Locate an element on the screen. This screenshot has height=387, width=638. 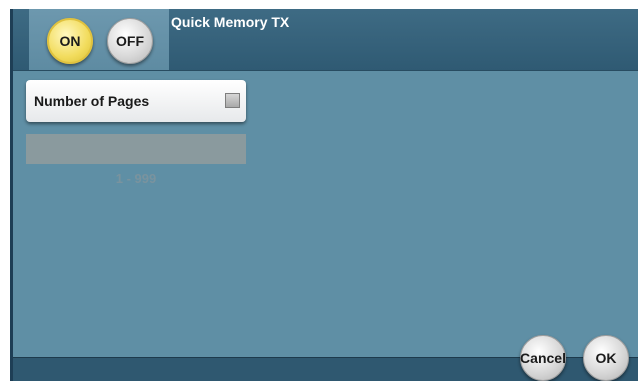
number-of-pages-label: Number of Pages is located at coordinates (92, 101).